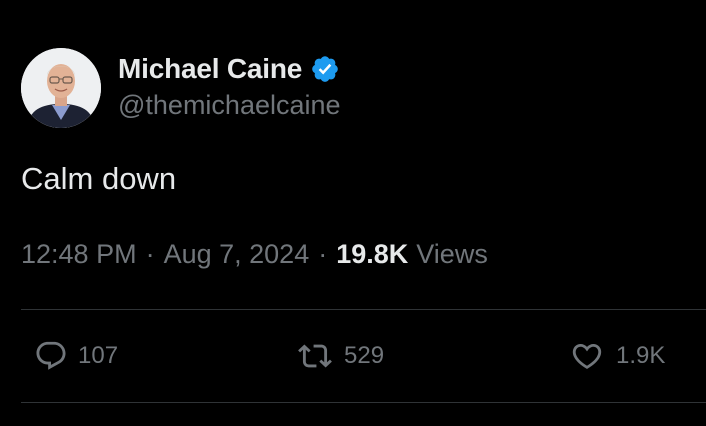 This screenshot has width=706, height=426. I want to click on reply-count: 107, so click(98, 355).